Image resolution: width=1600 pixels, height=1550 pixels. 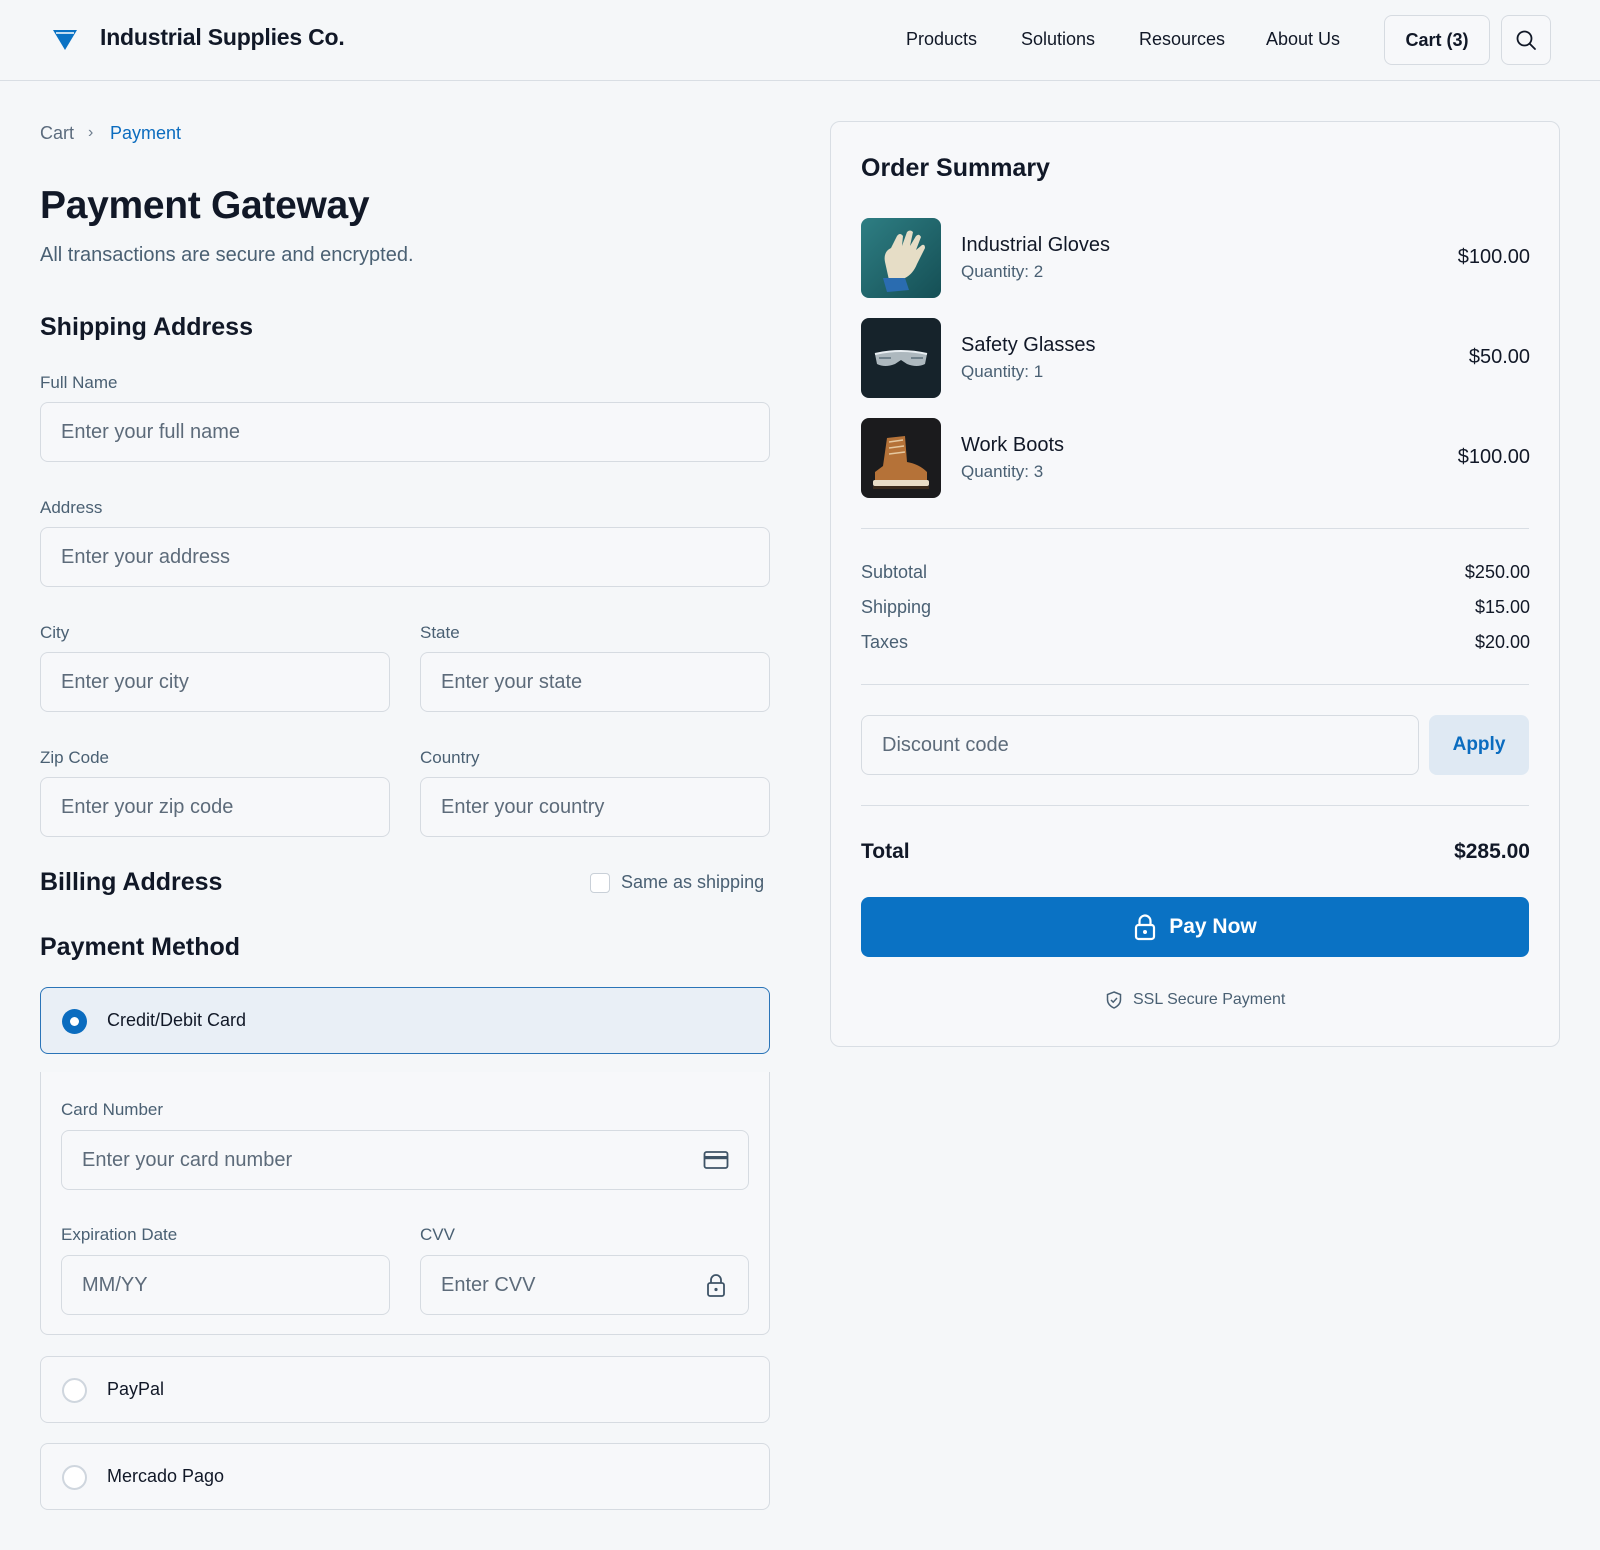 I want to click on pay-now-label: Pay Now, so click(x=1213, y=926).